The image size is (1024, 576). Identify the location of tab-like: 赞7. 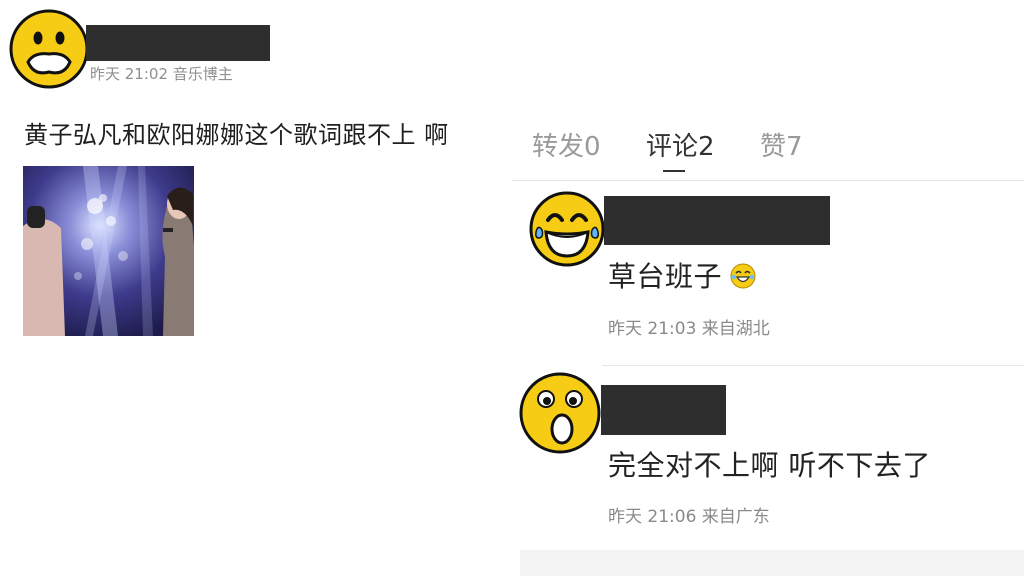
(781, 144).